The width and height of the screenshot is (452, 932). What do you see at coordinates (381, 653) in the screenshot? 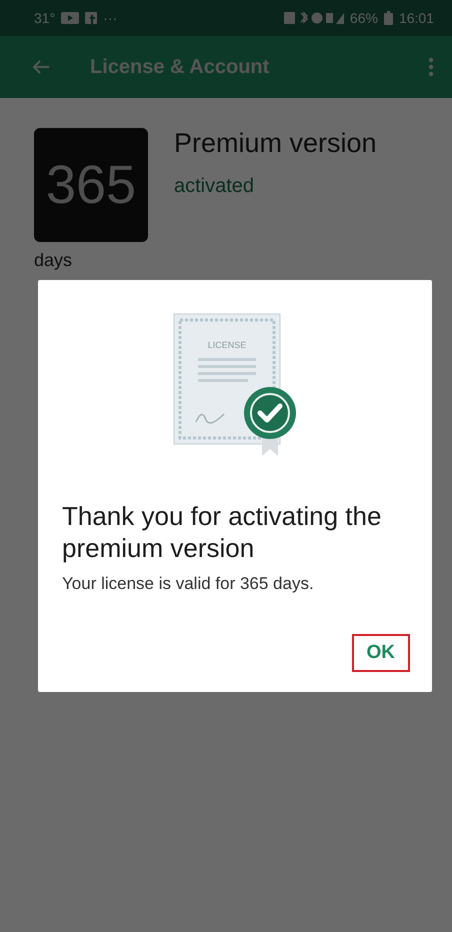
I see `ok-button: OK` at bounding box center [381, 653].